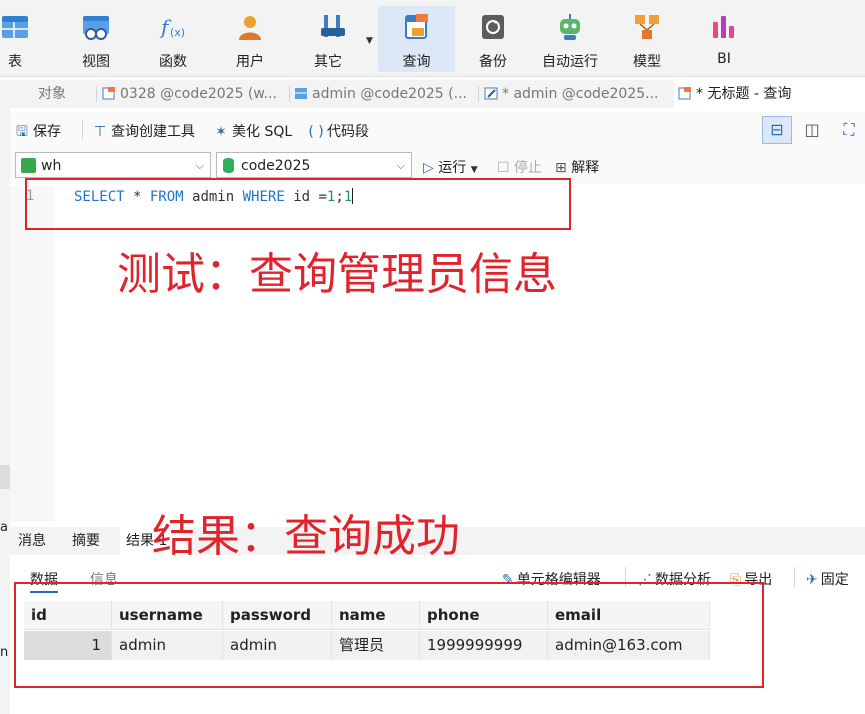  What do you see at coordinates (15, 62) in the screenshot?
I see `ribbon-label: 表` at bounding box center [15, 62].